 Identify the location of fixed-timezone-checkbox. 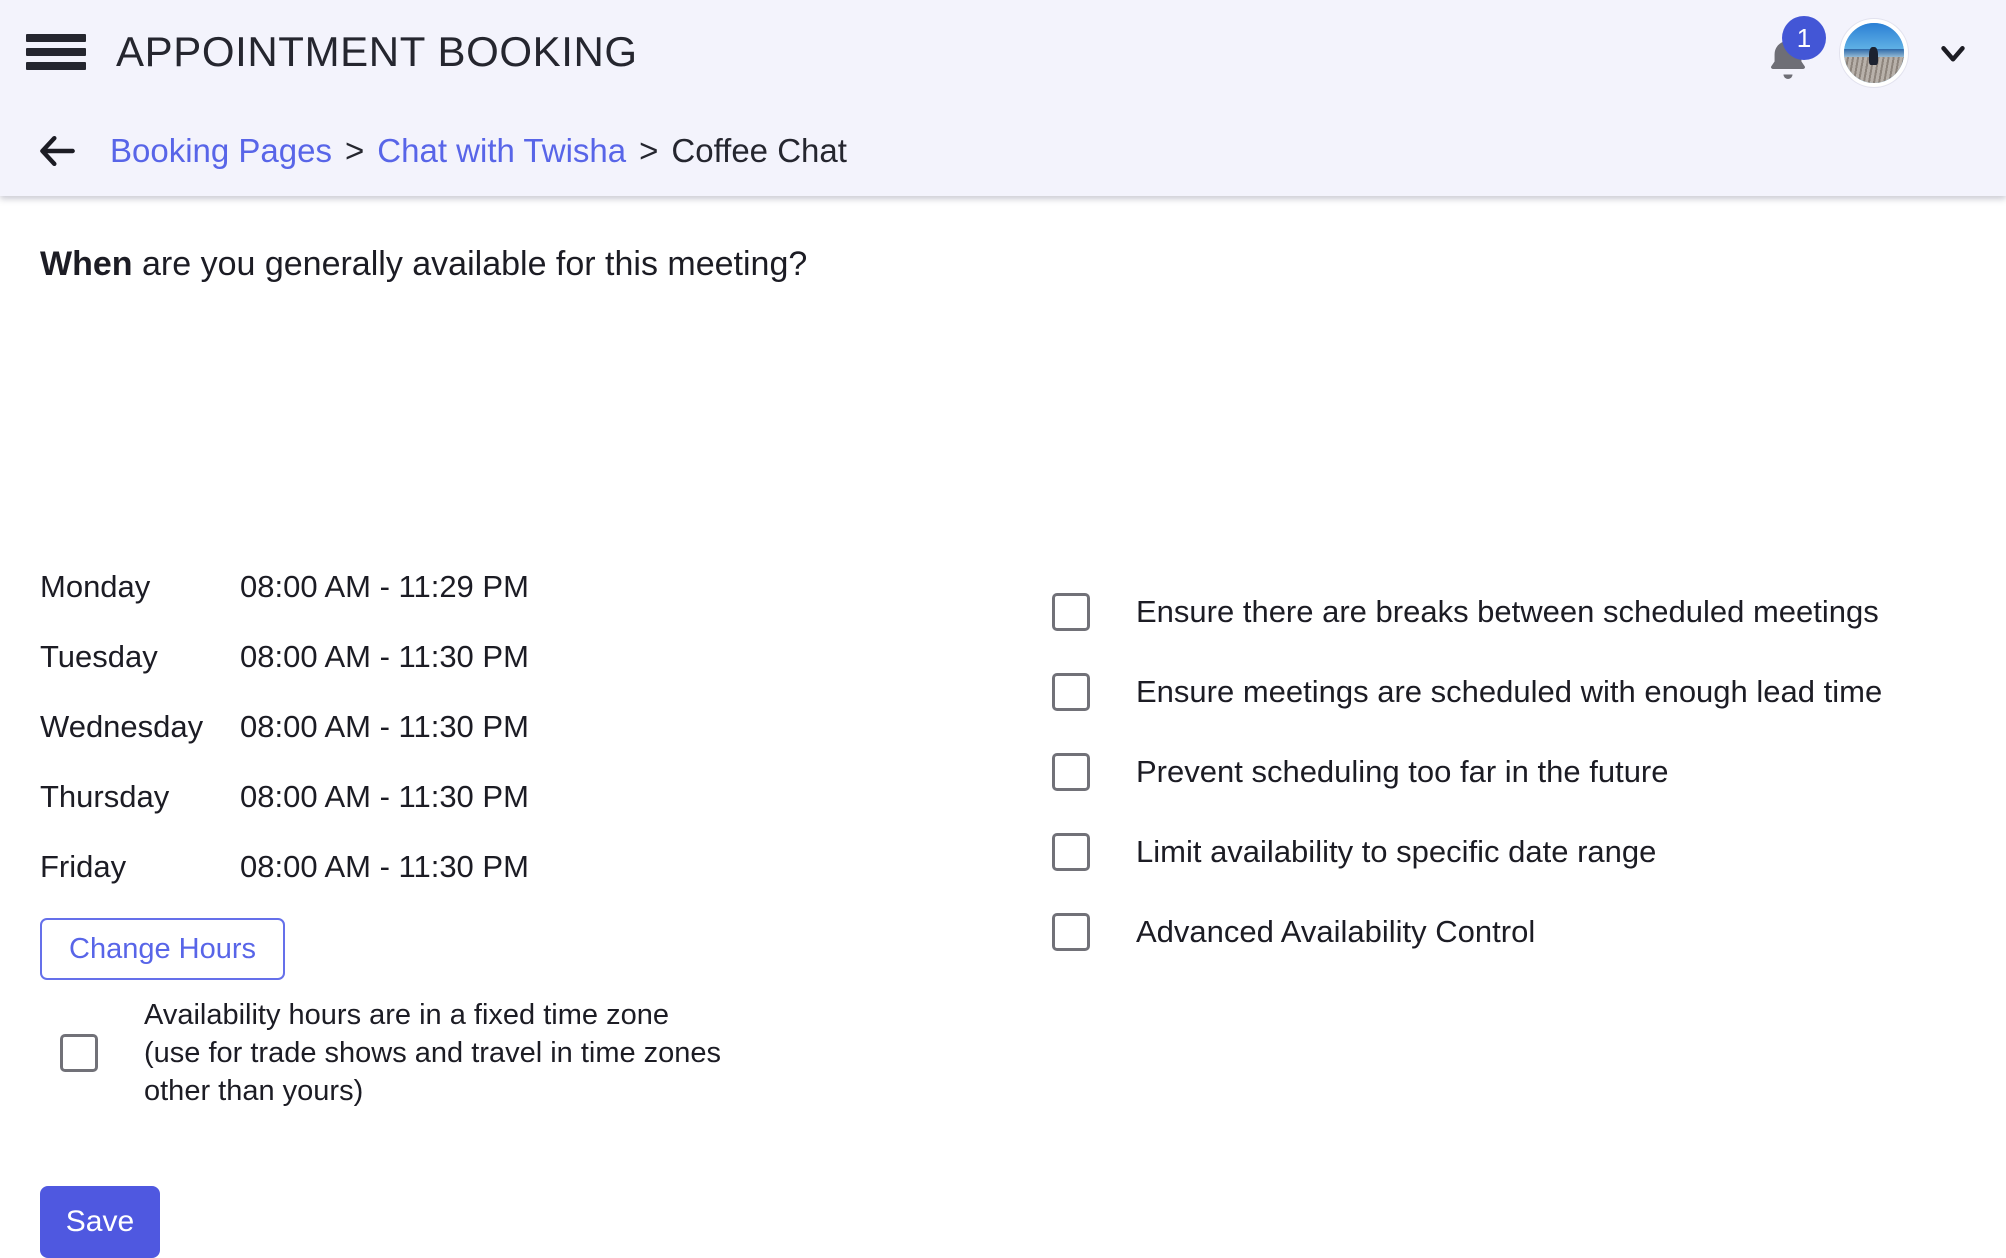
(79, 1053).